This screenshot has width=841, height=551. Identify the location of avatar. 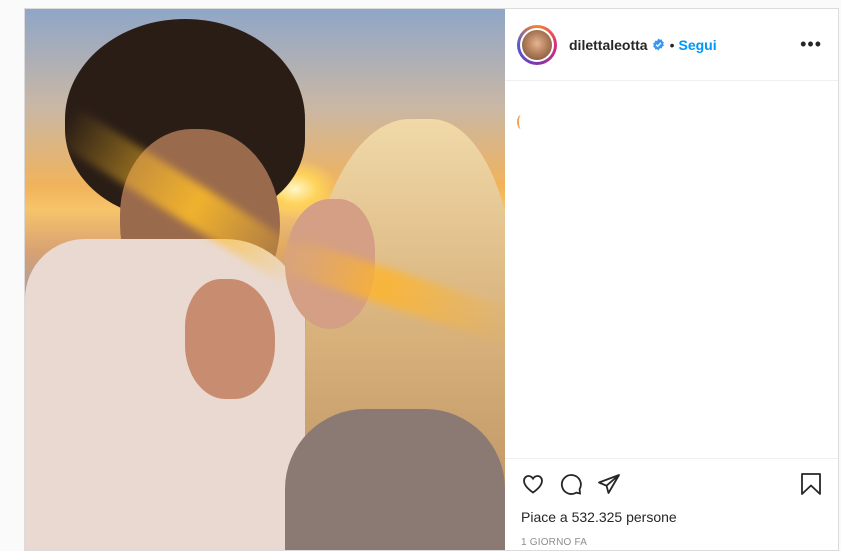
(537, 44).